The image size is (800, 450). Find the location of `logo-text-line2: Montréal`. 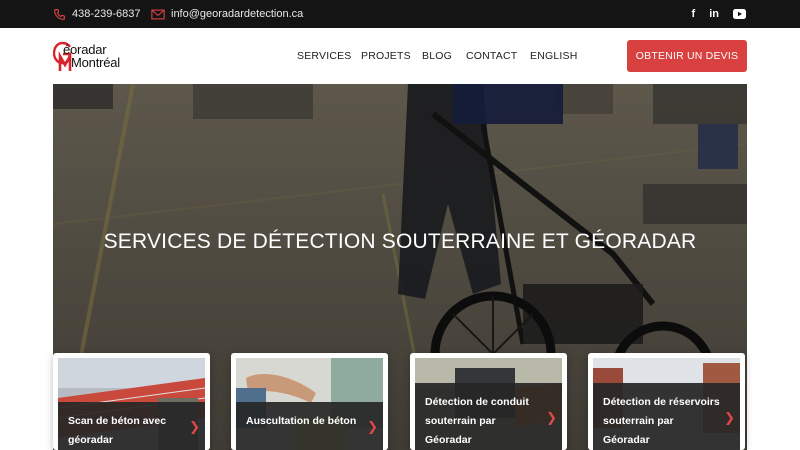

logo-text-line2: Montréal is located at coordinates (95, 62).